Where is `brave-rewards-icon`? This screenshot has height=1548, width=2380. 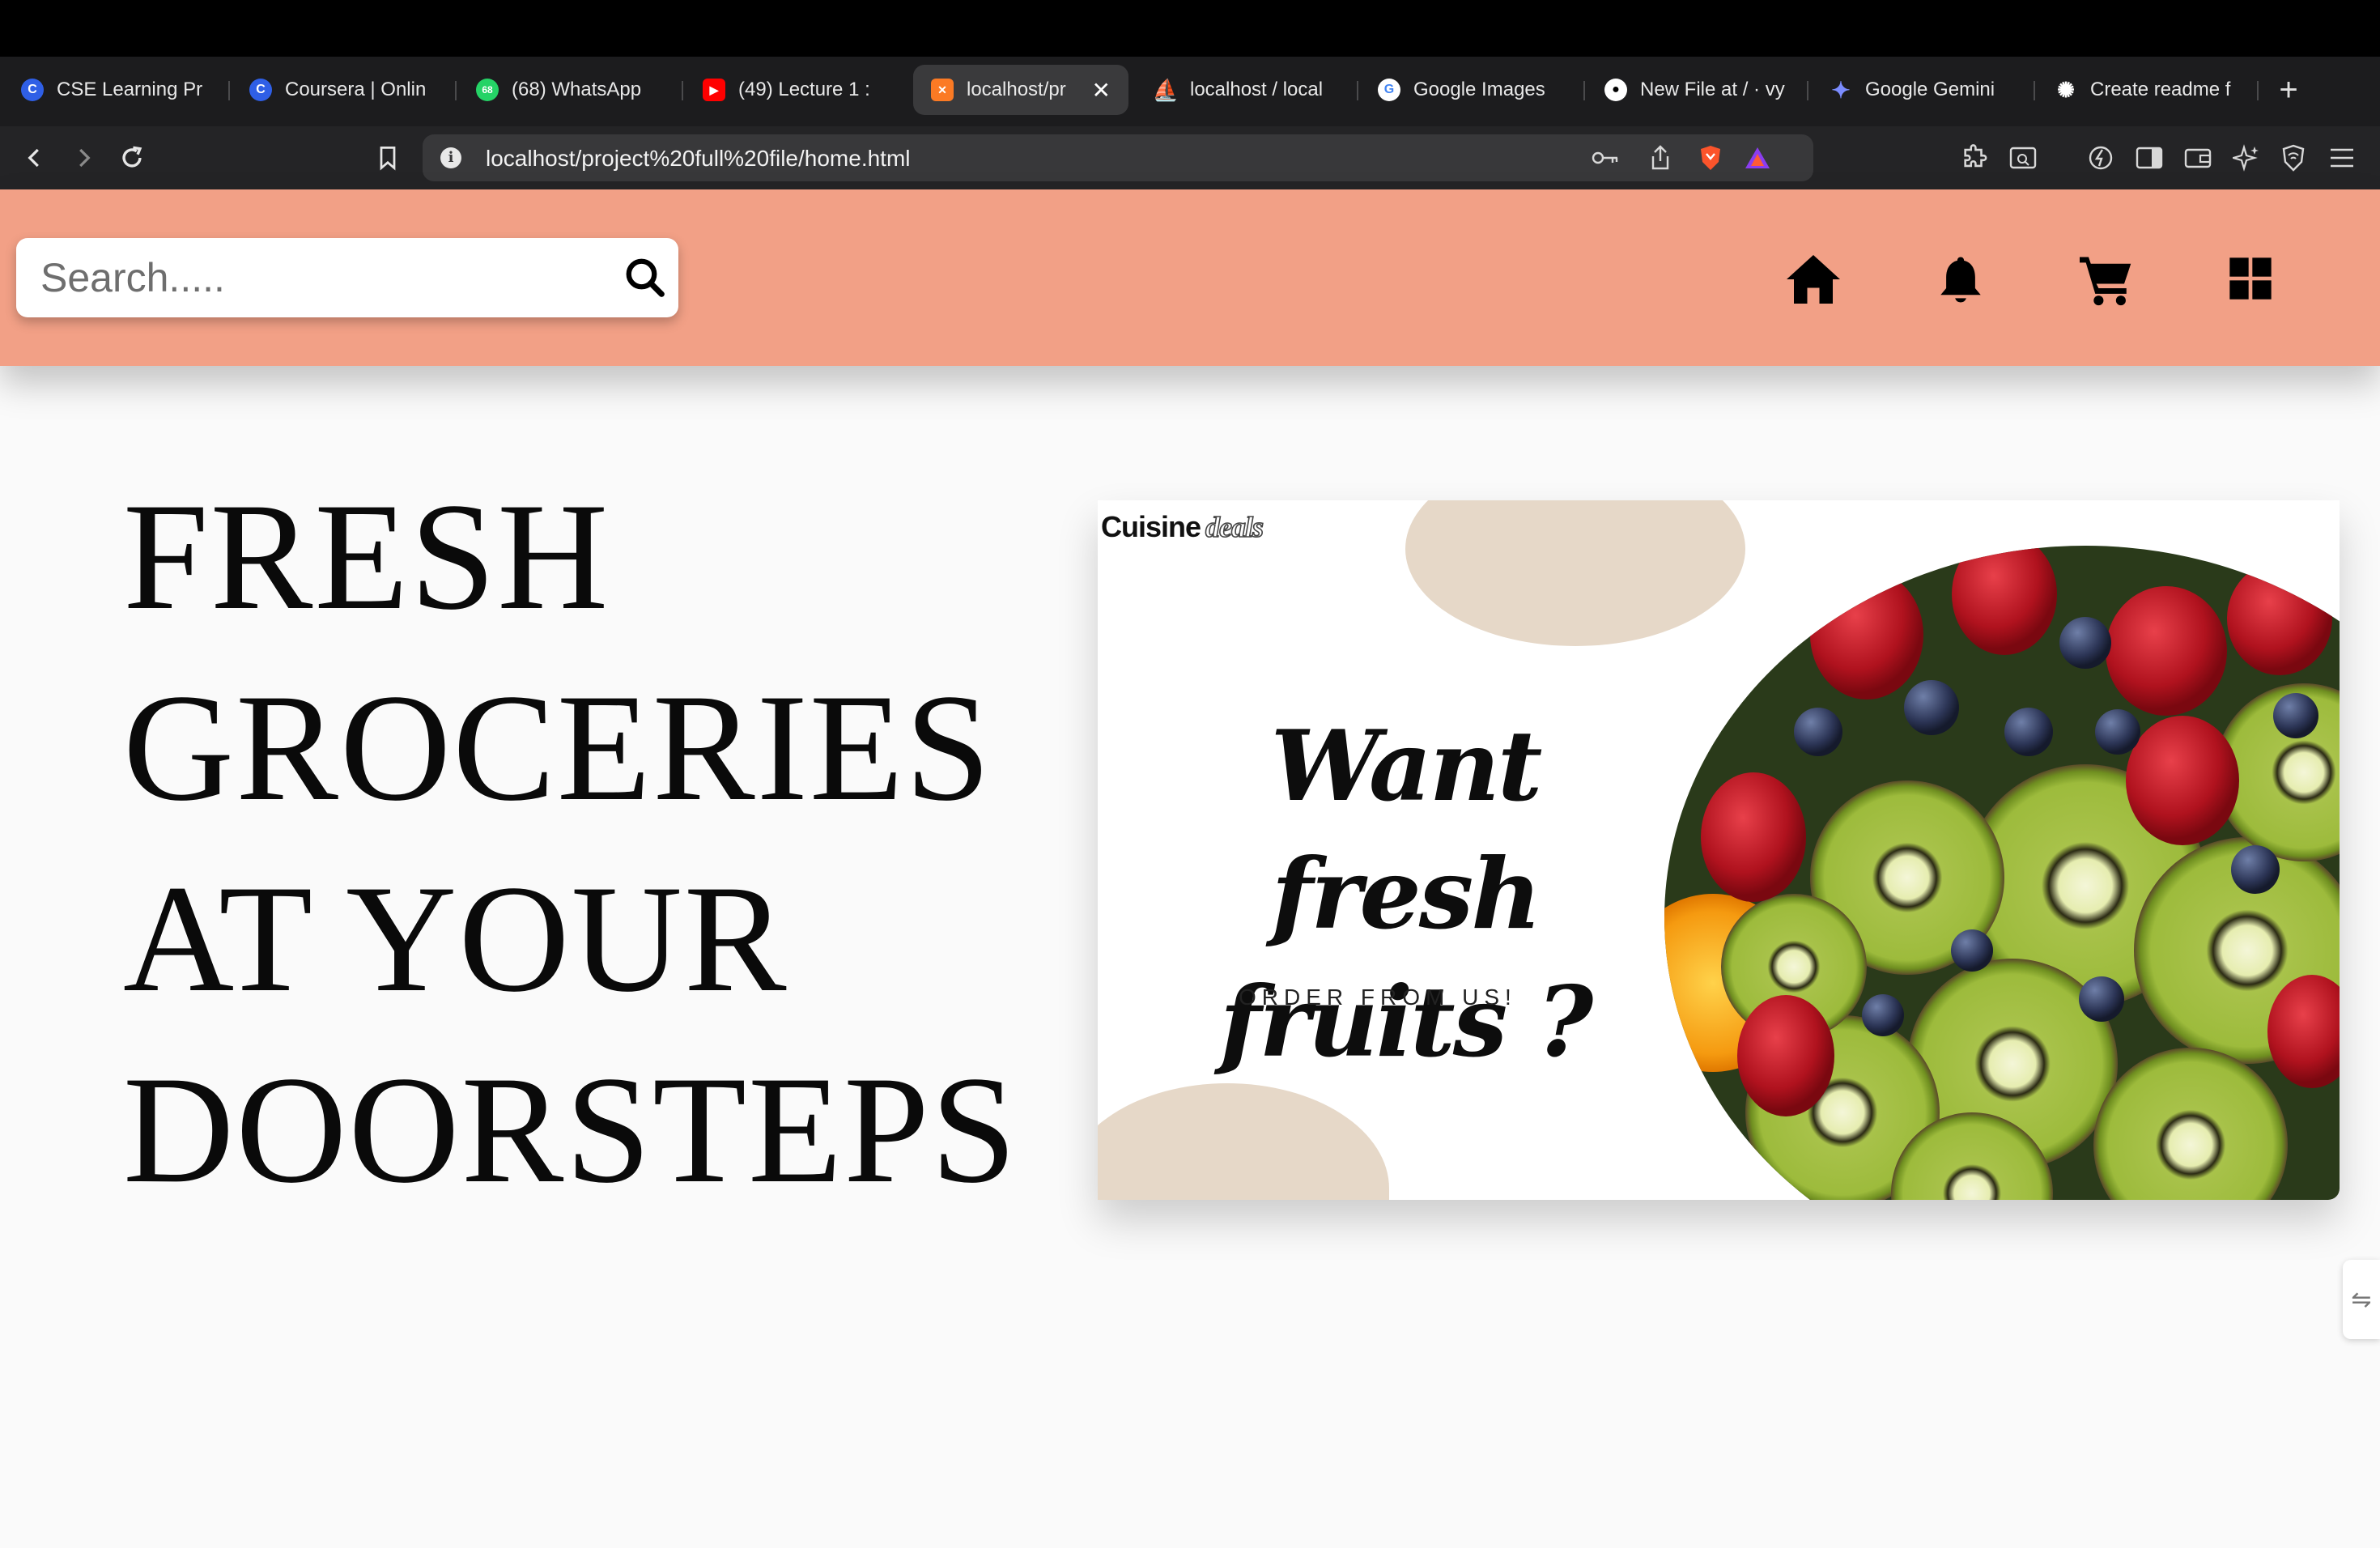
brave-rewards-icon is located at coordinates (1757, 158).